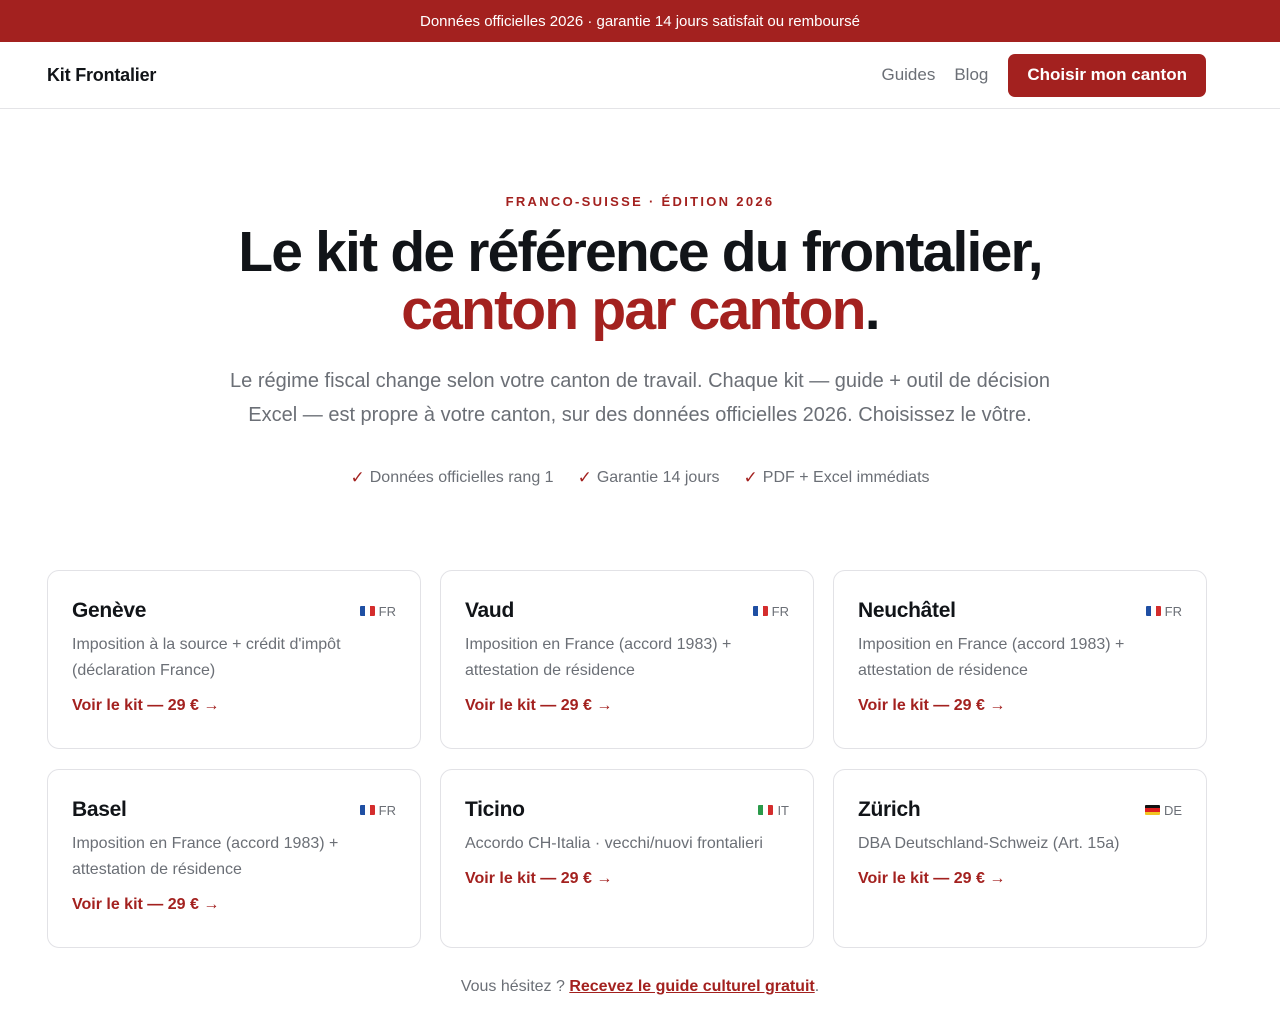 The width and height of the screenshot is (1280, 1032). Describe the element at coordinates (989, 843) in the screenshot. I see `canton-description: DBA Deutschland-Schweiz (Art. 15a)` at that location.